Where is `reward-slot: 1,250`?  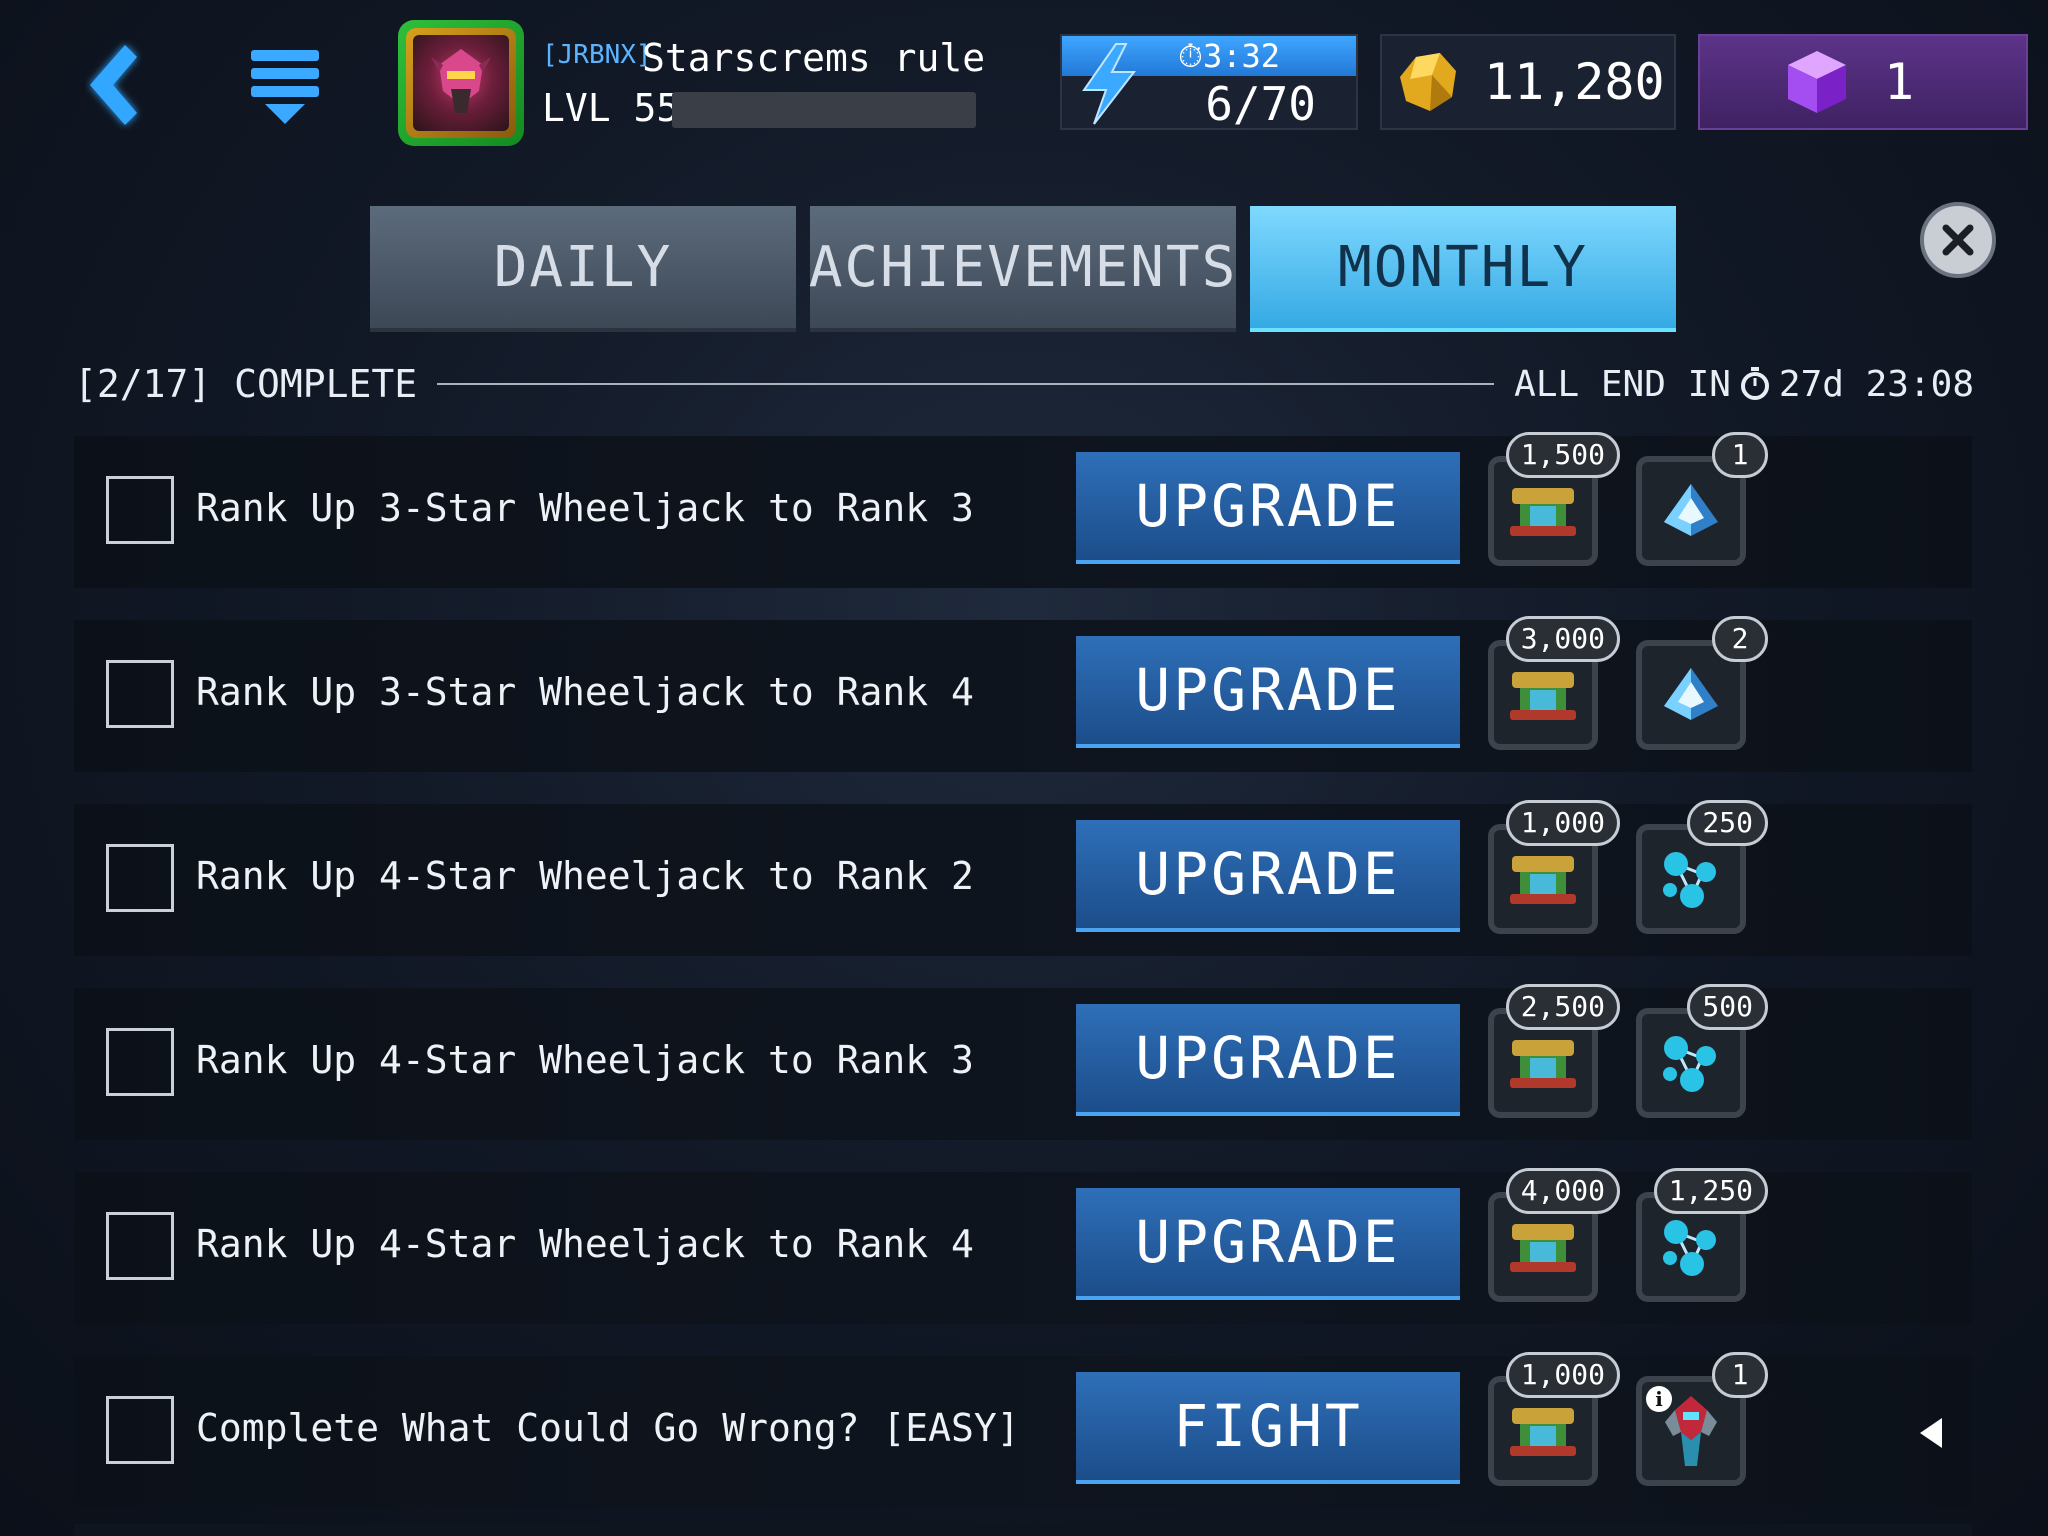 reward-slot: 1,250 is located at coordinates (1702, 1235).